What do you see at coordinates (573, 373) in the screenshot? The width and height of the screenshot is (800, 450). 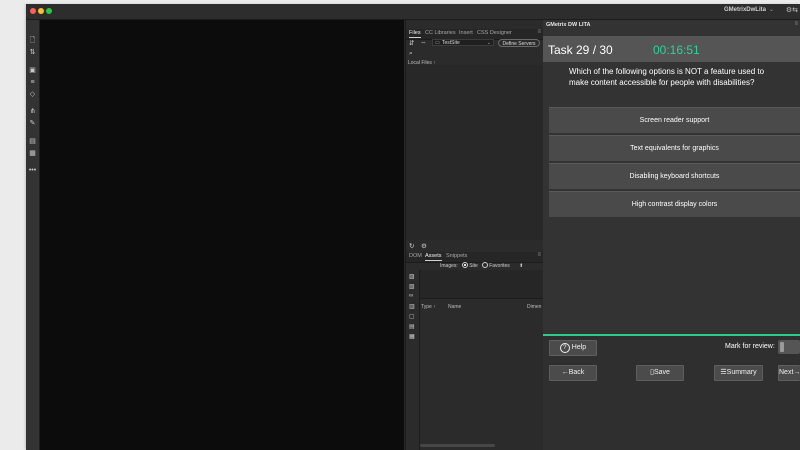 I see `back-button: ←Back` at bounding box center [573, 373].